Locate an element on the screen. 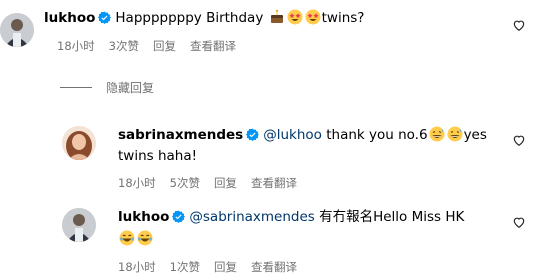 The height and width of the screenshot is (280, 533). mention-link: @sabrinaxmendes is located at coordinates (251, 217).